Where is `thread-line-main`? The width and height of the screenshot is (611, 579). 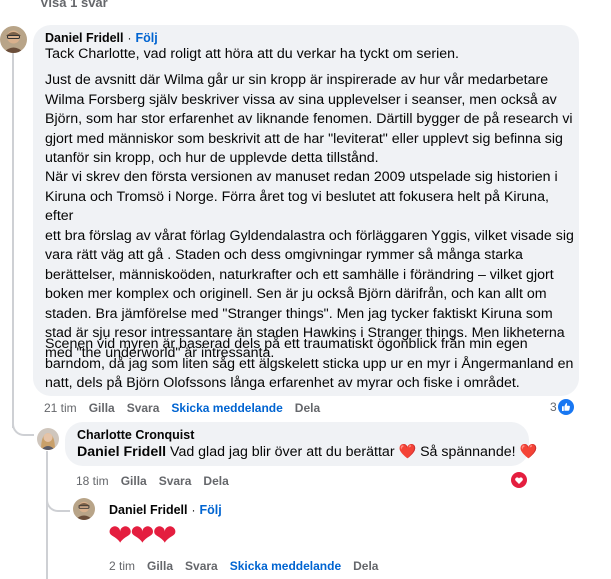
thread-line-main is located at coordinates (13, 240).